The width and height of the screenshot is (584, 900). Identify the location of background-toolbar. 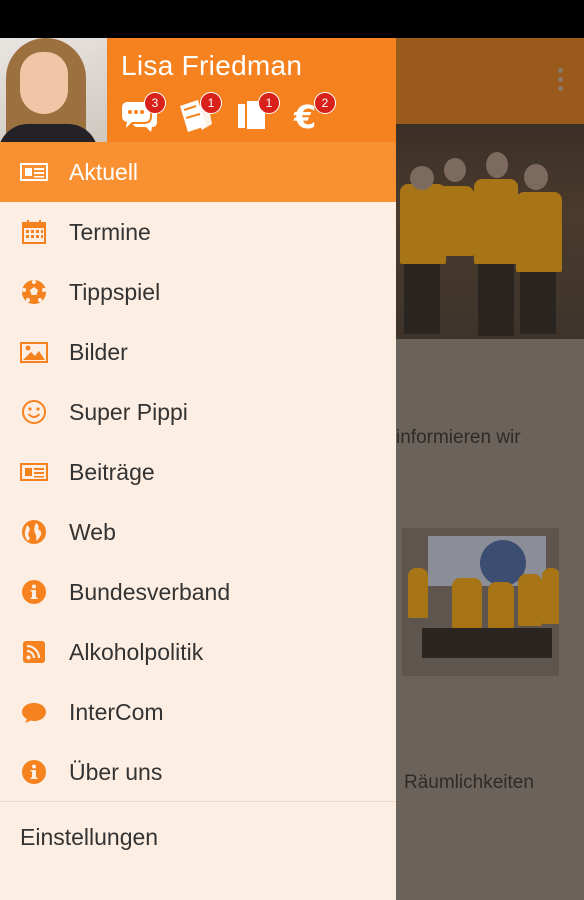
(490, 81).